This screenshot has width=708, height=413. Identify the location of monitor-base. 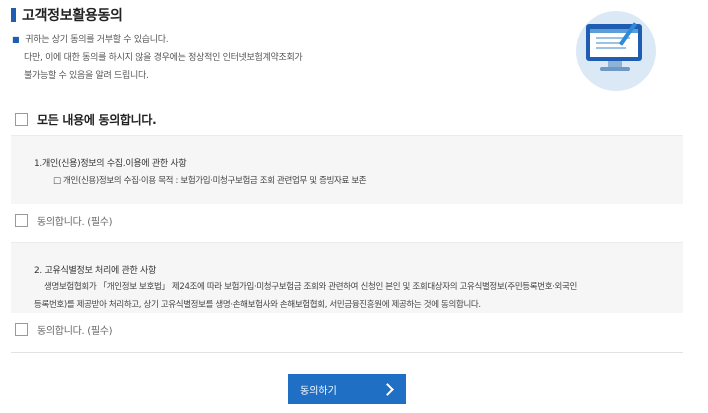
(615, 69).